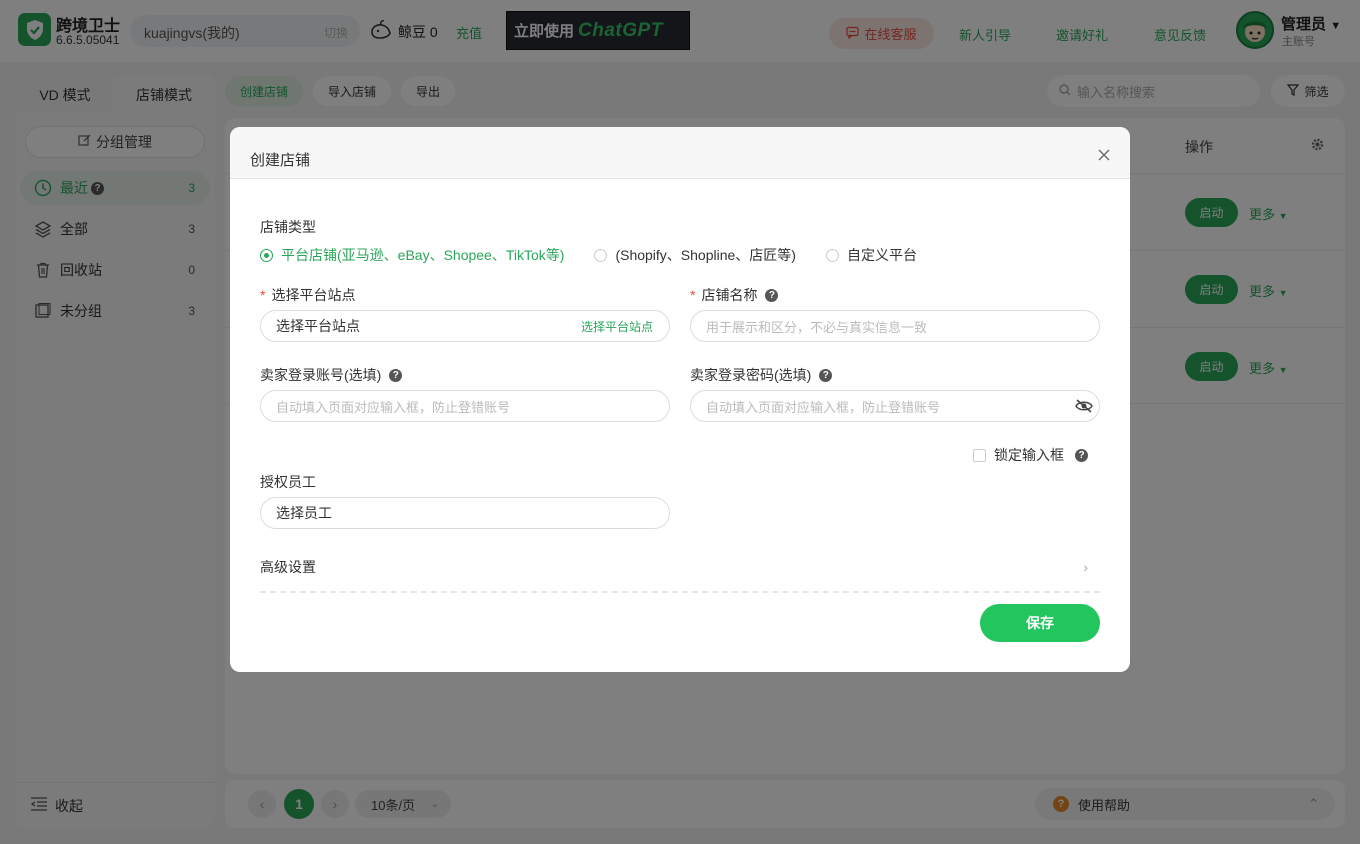  Describe the element at coordinates (313, 295) in the screenshot. I see `site-label-text: 选择平台站点` at that location.